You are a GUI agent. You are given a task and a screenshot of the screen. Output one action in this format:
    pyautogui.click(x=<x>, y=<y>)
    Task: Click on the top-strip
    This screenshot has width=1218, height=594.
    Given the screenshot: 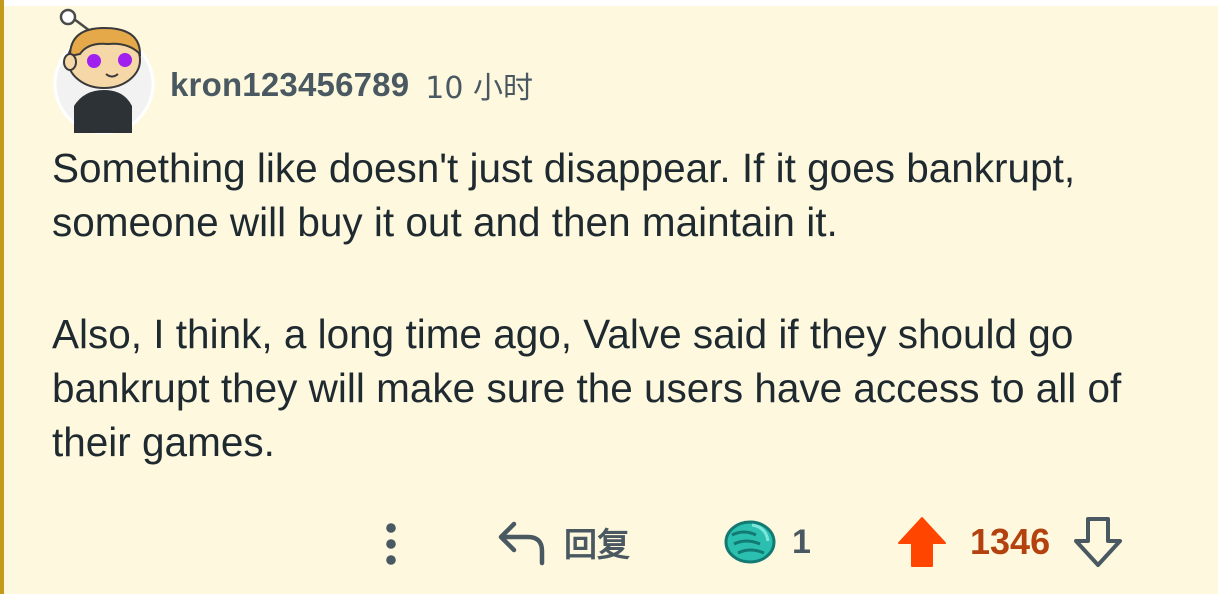 What is the action you would take?
    pyautogui.click(x=609, y=3)
    